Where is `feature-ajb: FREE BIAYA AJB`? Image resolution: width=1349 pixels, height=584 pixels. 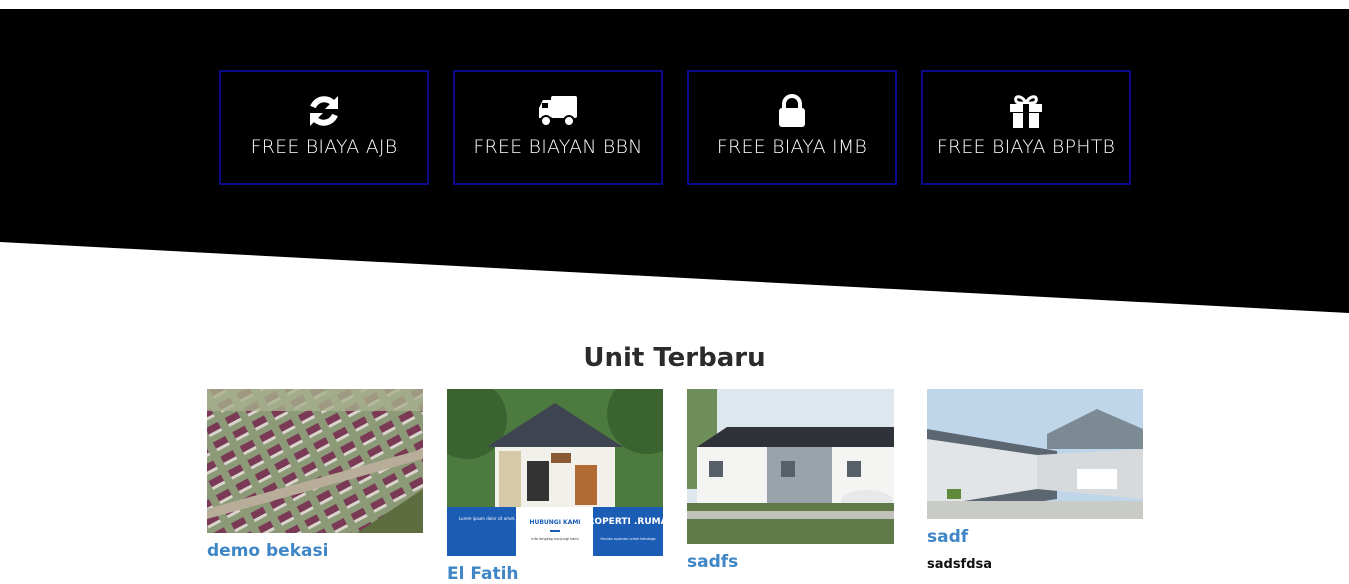
feature-ajb: FREE BIAYA AJB is located at coordinates (324, 127).